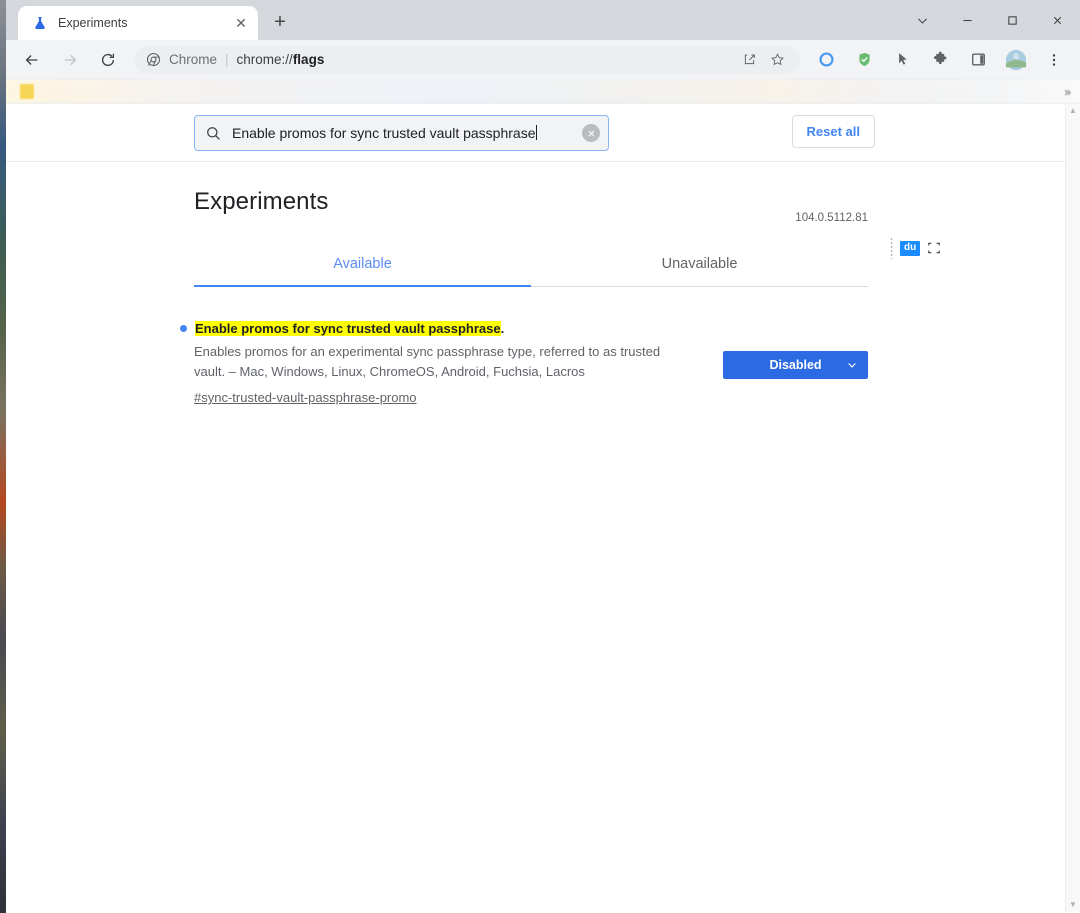 This screenshot has width=1080, height=913. I want to click on puzzle-icon, so click(940, 60).